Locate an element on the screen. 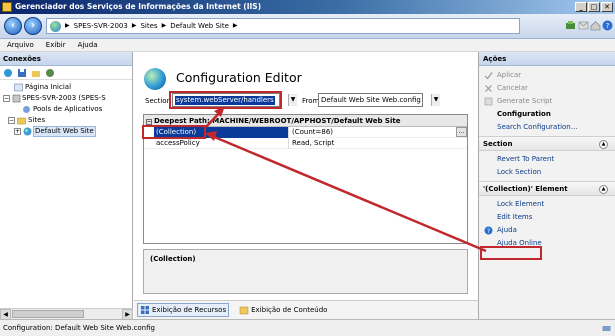  row-name: accessPolicy is located at coordinates (178, 143).